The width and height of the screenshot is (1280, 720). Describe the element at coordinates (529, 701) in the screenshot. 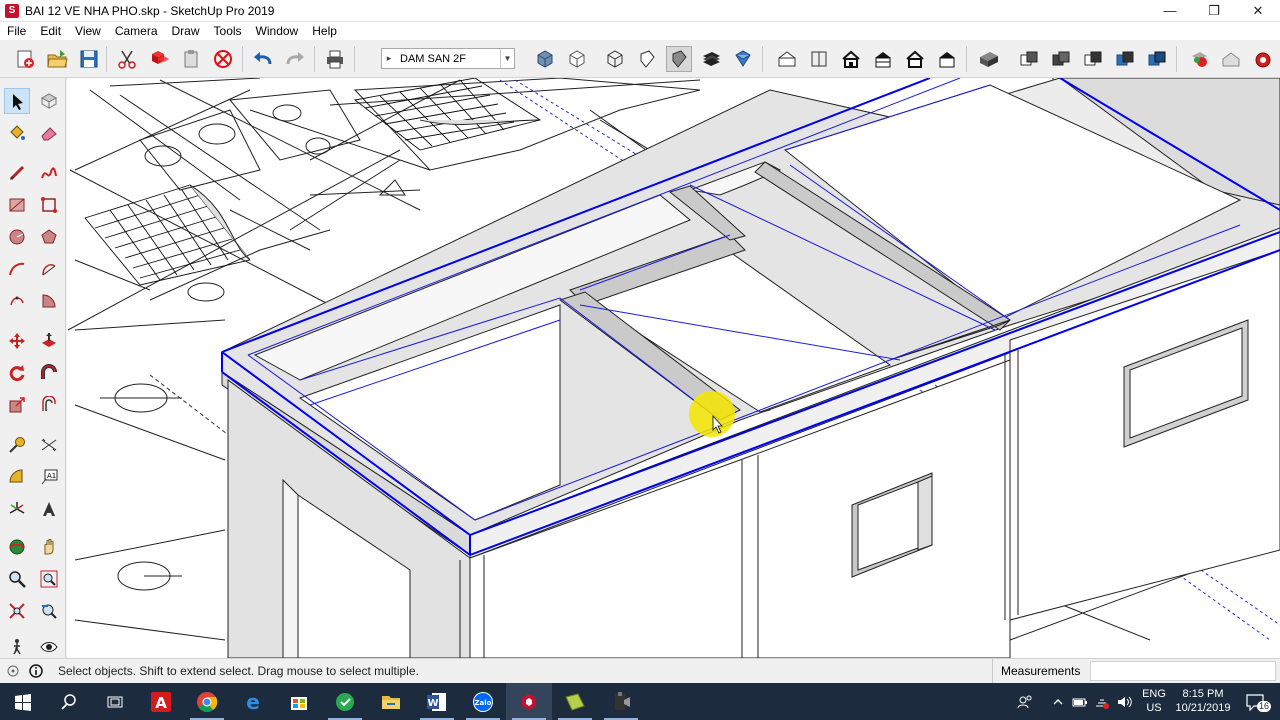

I see `sketchup-taskbar-icon` at that location.